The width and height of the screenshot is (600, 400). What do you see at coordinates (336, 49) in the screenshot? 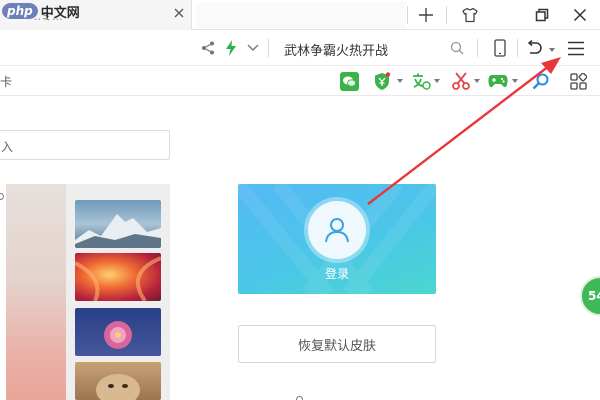
I see `address-input: 武林争霸火热开战` at bounding box center [336, 49].